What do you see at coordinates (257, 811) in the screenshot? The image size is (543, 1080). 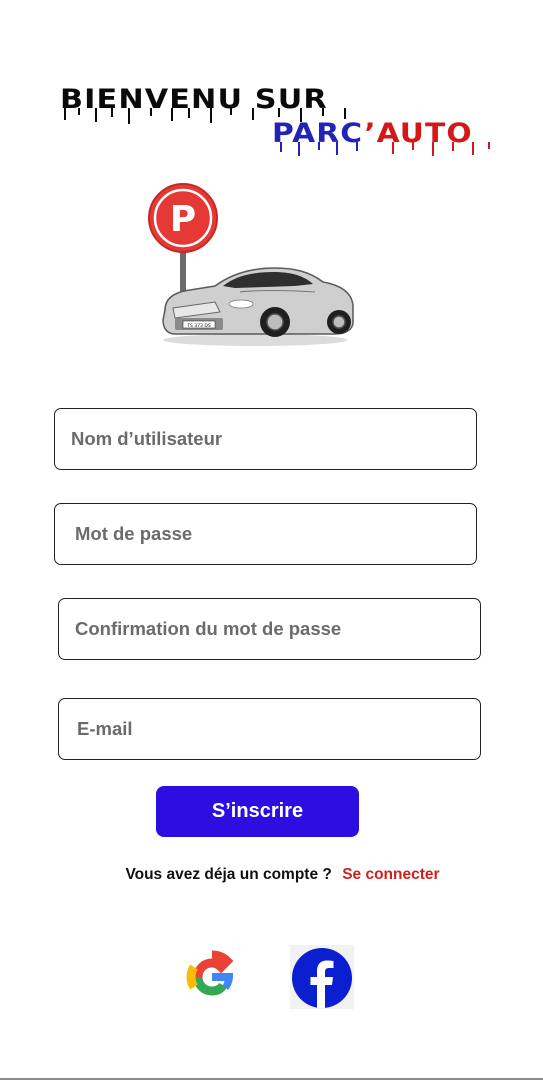 I see `signup-button: S’inscrire` at bounding box center [257, 811].